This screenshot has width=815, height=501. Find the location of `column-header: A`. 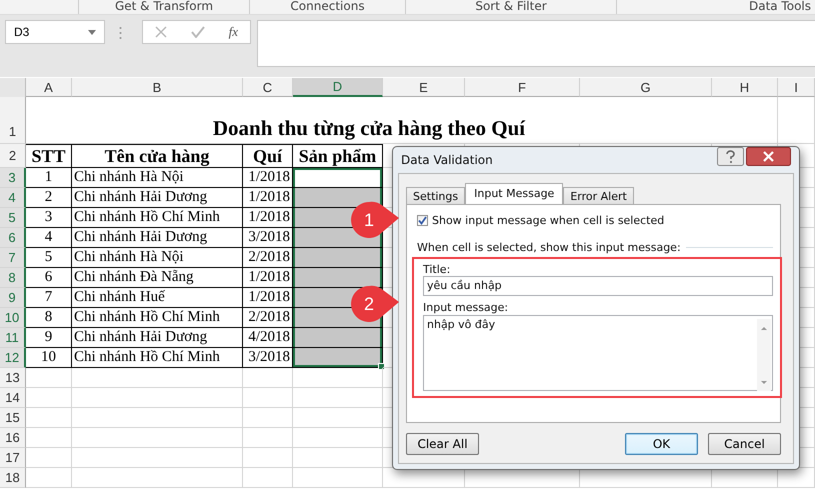

column-header: A is located at coordinates (49, 87).